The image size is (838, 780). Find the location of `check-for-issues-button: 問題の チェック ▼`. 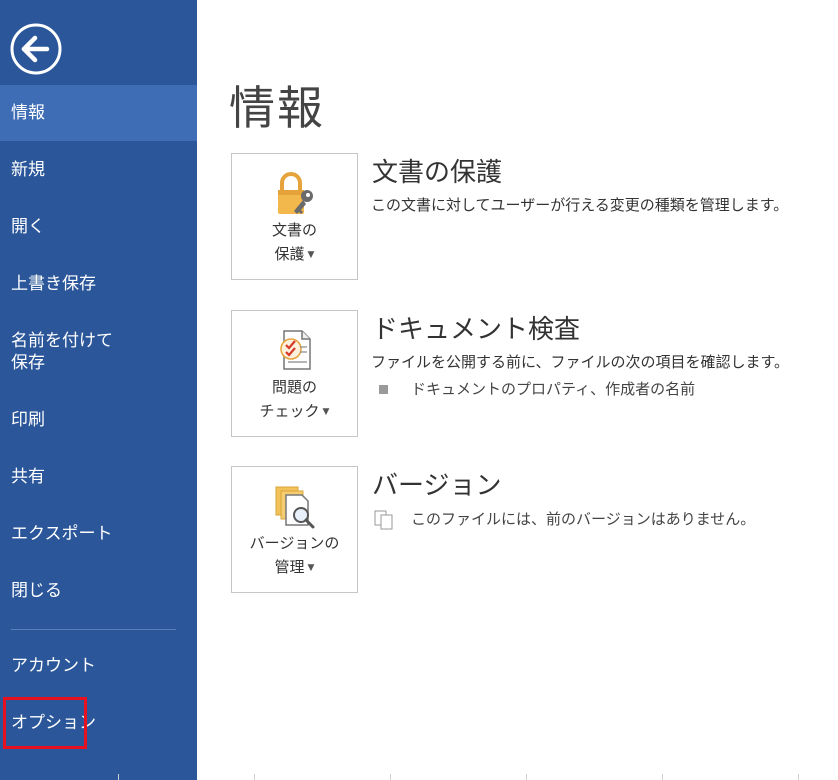

check-for-issues-button: 問題の チェック ▼ is located at coordinates (294, 373).